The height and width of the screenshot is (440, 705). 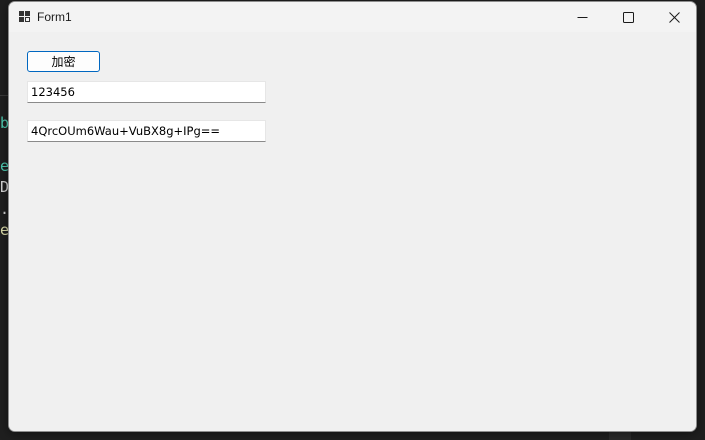 What do you see at coordinates (146, 131) in the screenshot?
I see `ciphertext-output: 4QrcOUm6Wau+VuBX8g+IPg==` at bounding box center [146, 131].